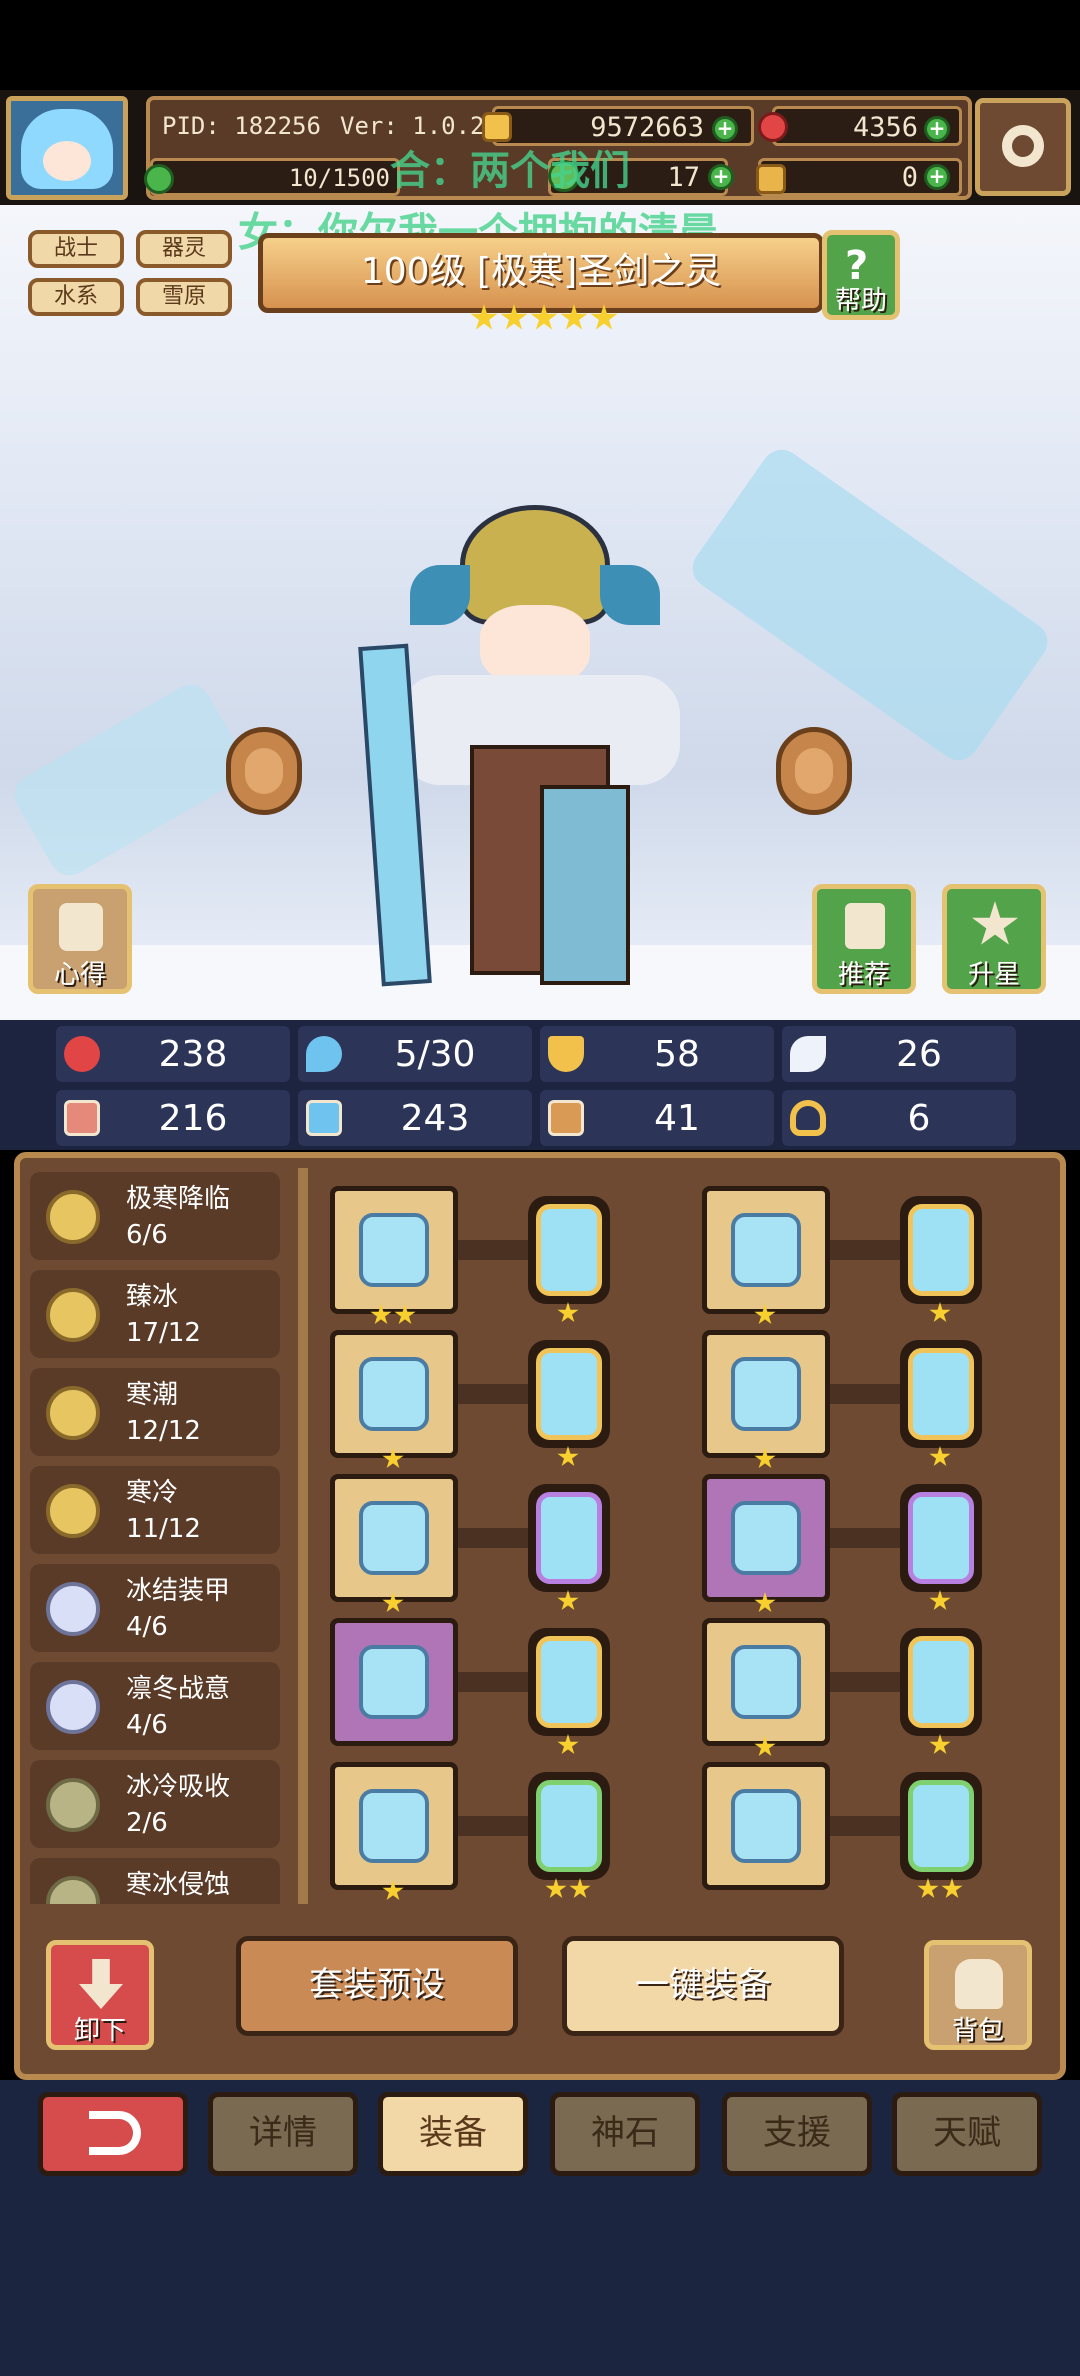 The width and height of the screenshot is (1080, 2376). What do you see at coordinates (394, 1394) in the screenshot?
I see `equip-slot-shield` at bounding box center [394, 1394].